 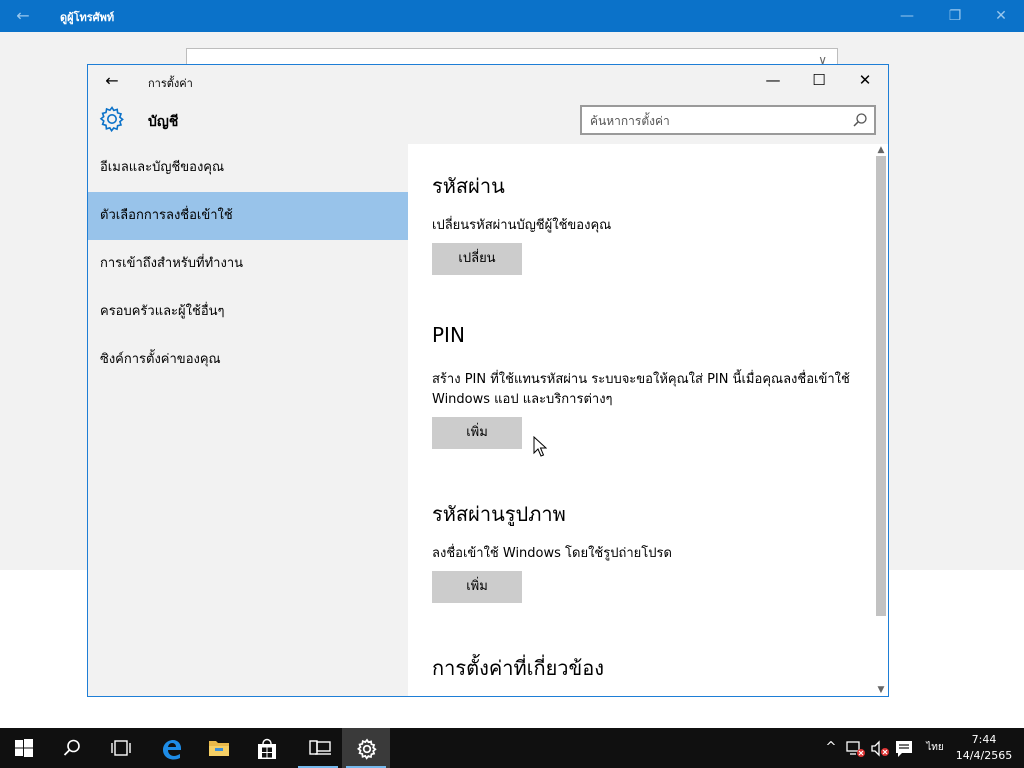 I want to click on windows-logo-icon, so click(x=24, y=748).